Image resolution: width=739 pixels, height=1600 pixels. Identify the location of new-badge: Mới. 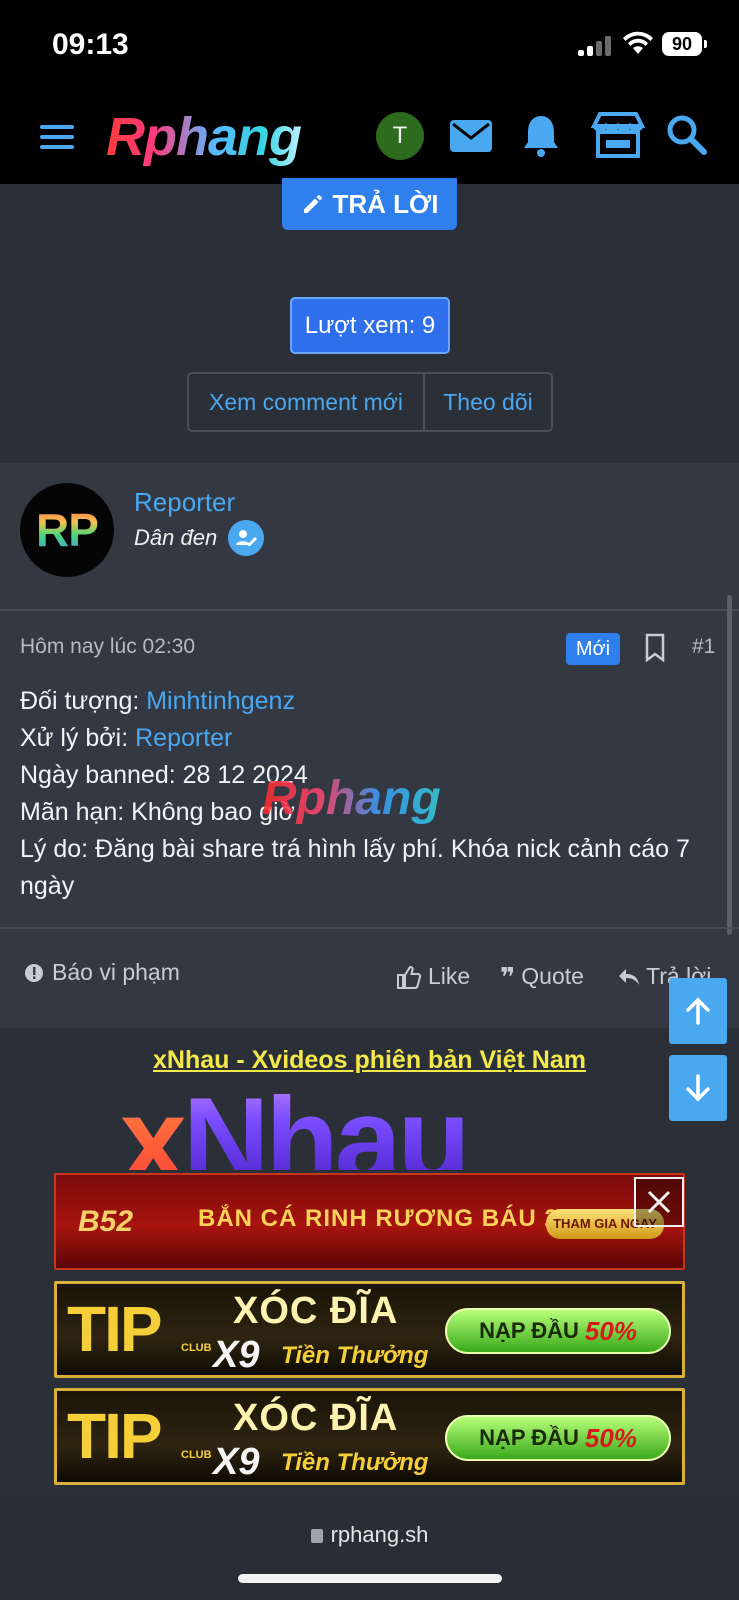
(593, 649).